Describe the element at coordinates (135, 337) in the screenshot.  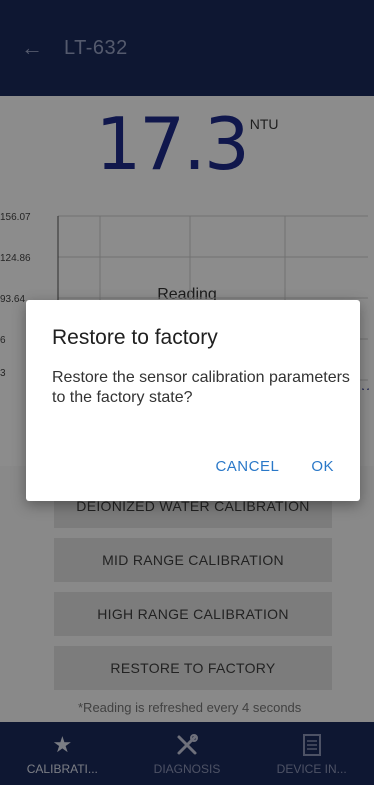
I see `dialog-title: Restore to factory` at that location.